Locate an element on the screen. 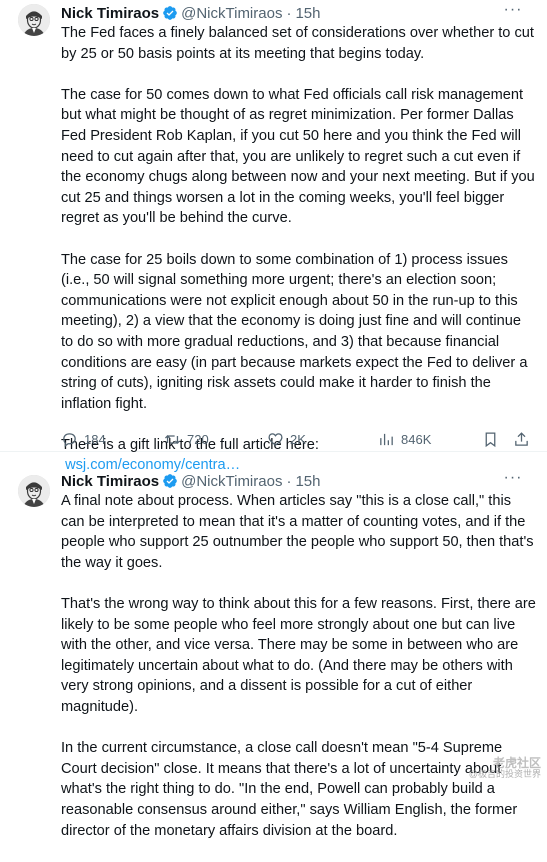 The height and width of the screenshot is (862, 547). repost-count: 720 is located at coordinates (198, 439).